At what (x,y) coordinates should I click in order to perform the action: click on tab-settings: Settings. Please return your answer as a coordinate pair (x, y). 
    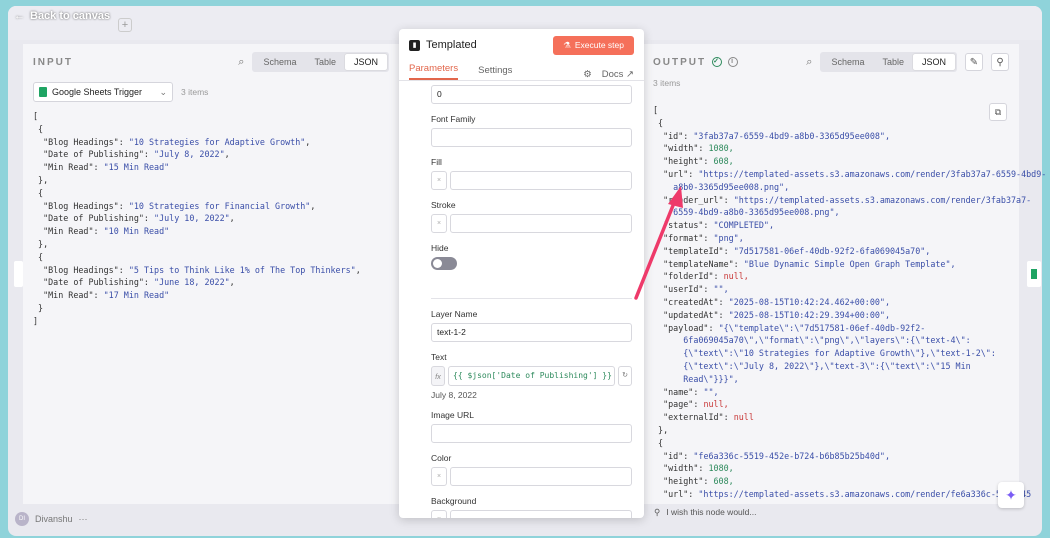
    Looking at the image, I should click on (495, 72).